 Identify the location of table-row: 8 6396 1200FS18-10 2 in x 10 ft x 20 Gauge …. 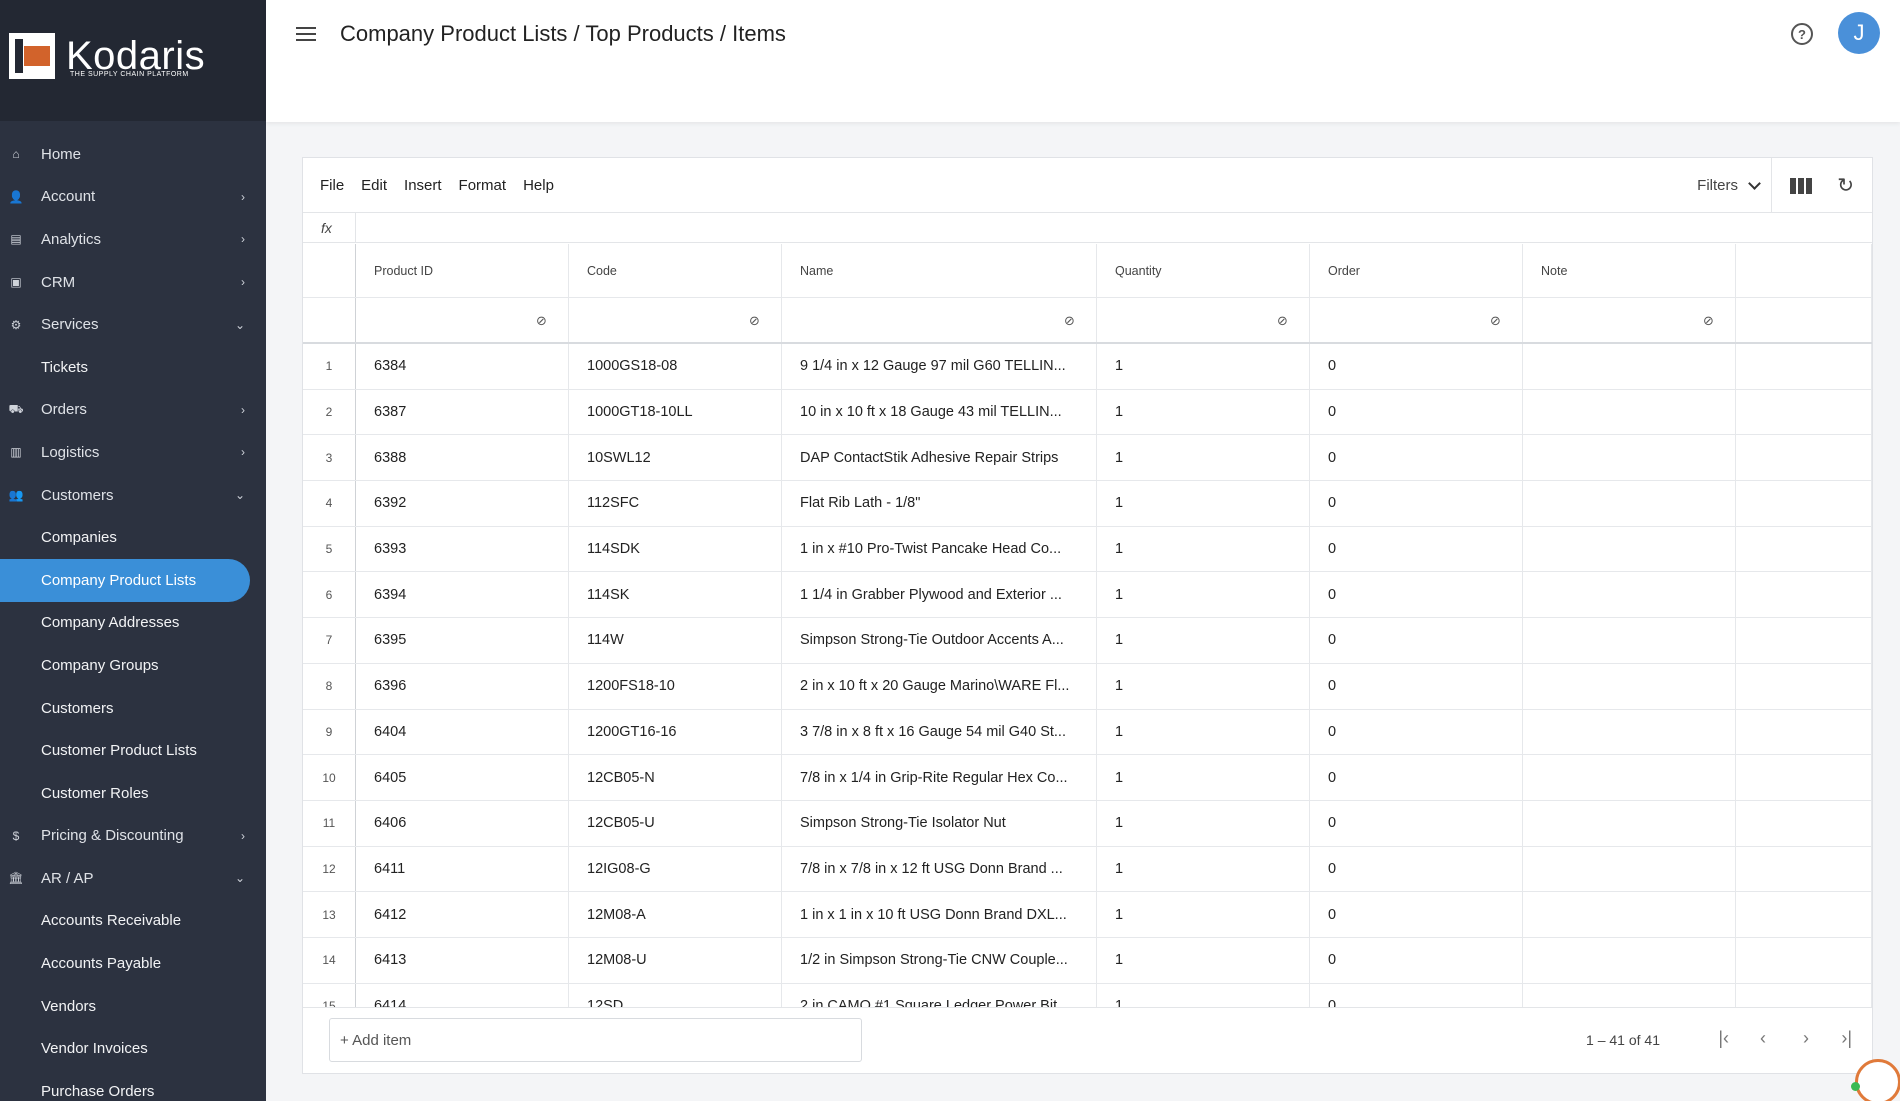
(1087, 686).